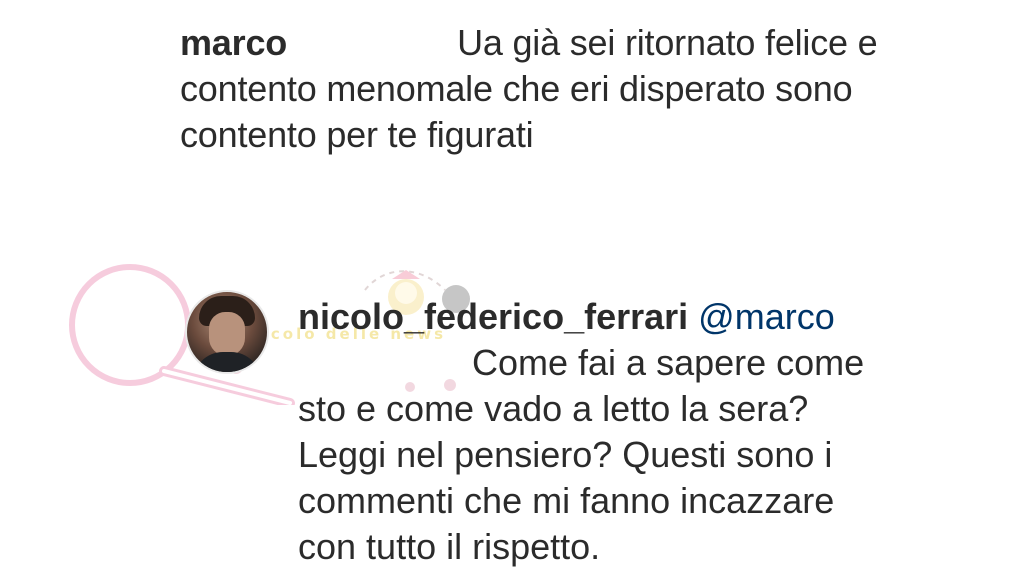 Image resolution: width=1016 pixels, height=583 pixels. Describe the element at coordinates (766, 316) in the screenshot. I see `reply-mention: @marco` at that location.